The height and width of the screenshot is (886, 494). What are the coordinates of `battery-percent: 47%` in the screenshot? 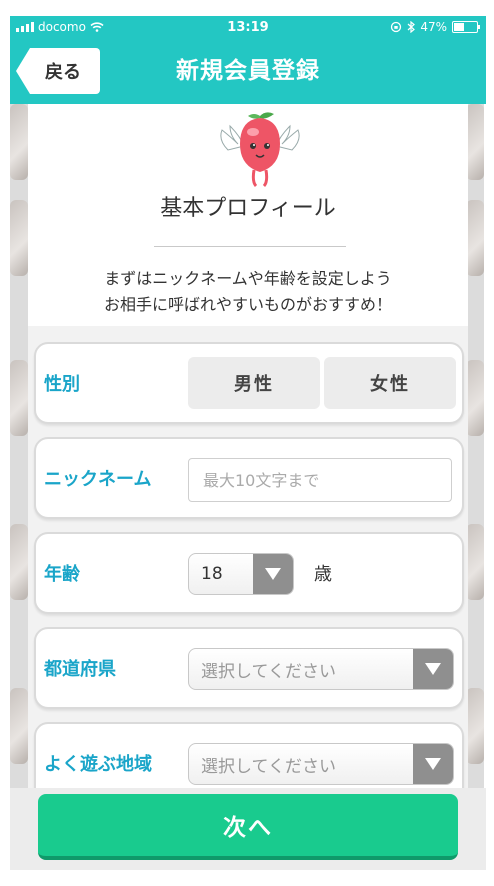 It's located at (433, 27).